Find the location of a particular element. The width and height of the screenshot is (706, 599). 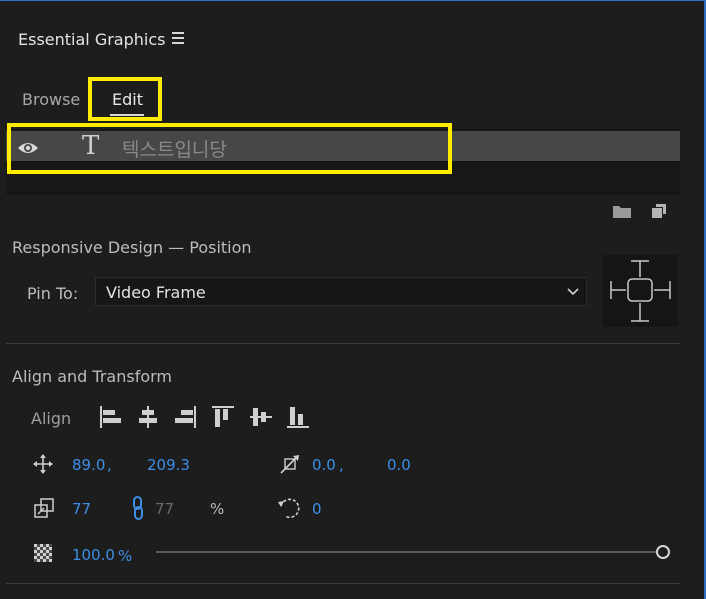

opacity-value: 100.0 is located at coordinates (93, 555).